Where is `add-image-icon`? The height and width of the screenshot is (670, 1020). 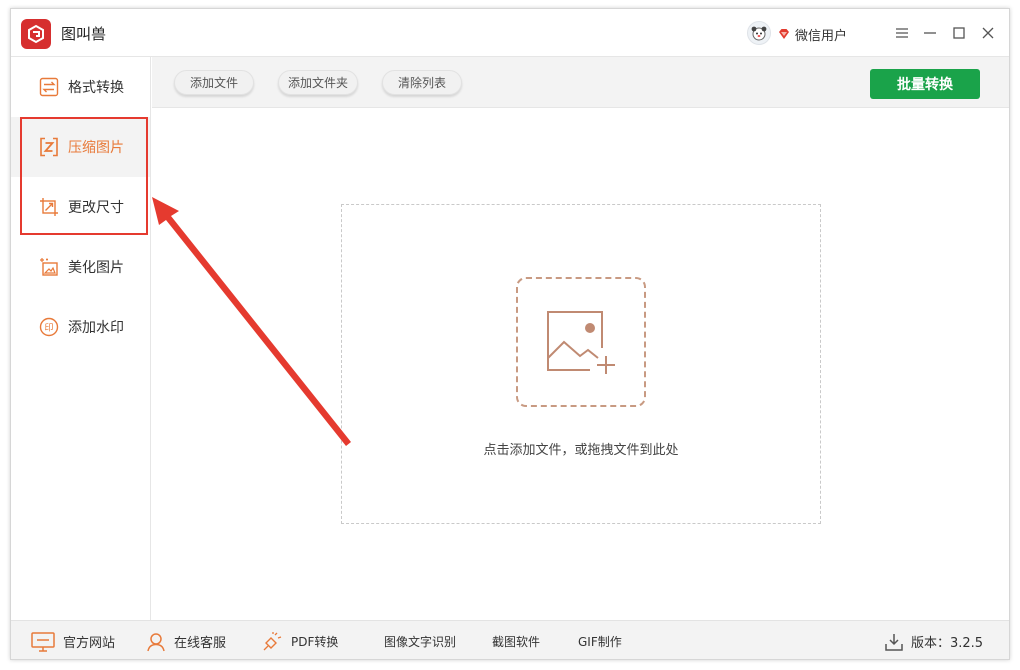 add-image-icon is located at coordinates (581, 342).